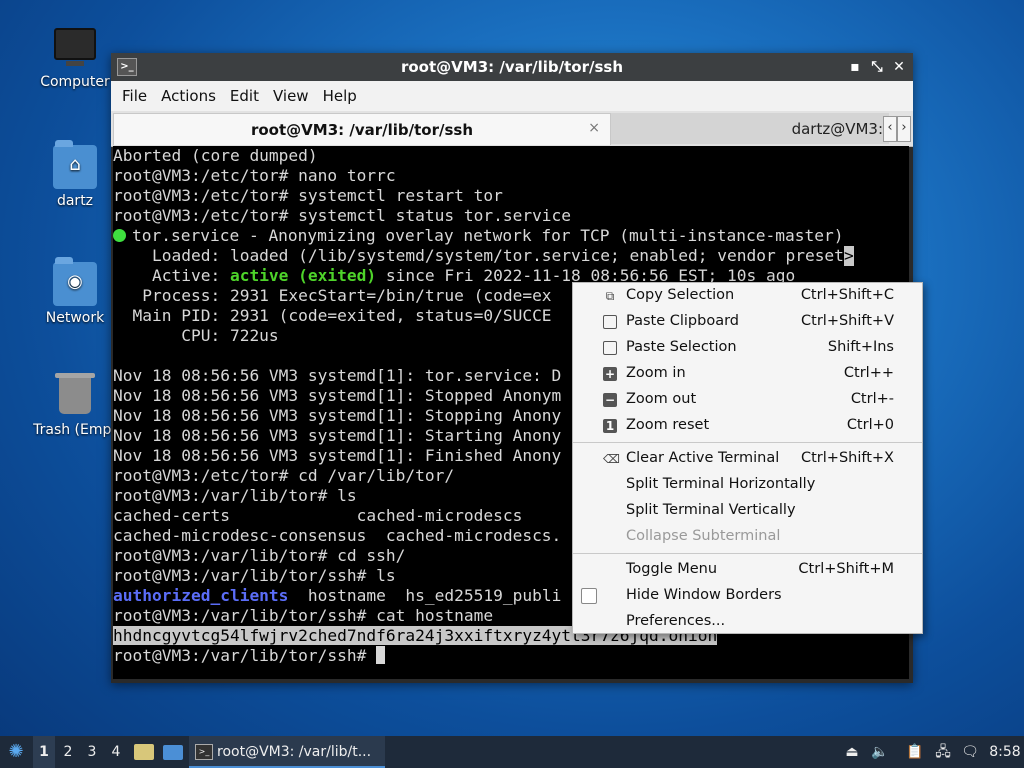  I want to click on menu-item-label: Collapse Subterminal, so click(703, 536).